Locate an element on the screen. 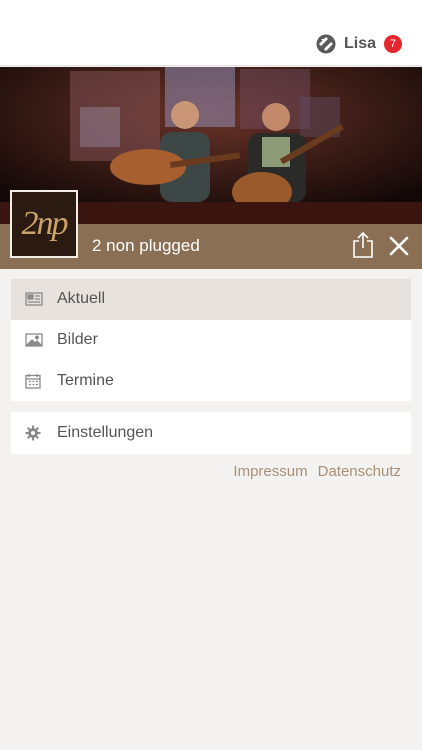 The image size is (422, 750). footer-links: Impressum Datenschutz is located at coordinates (317, 471).